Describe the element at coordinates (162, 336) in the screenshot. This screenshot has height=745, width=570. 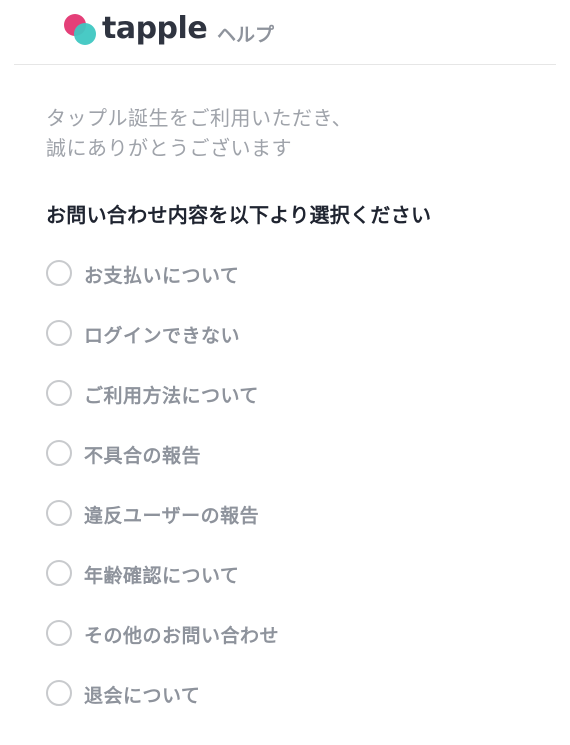
I see `option-label: ログインできない` at that location.